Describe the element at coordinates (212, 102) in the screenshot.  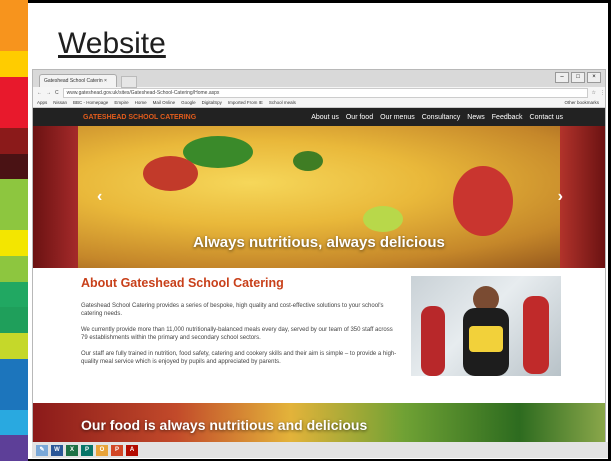
I see `bookmark-item: DigitalSpy` at that location.